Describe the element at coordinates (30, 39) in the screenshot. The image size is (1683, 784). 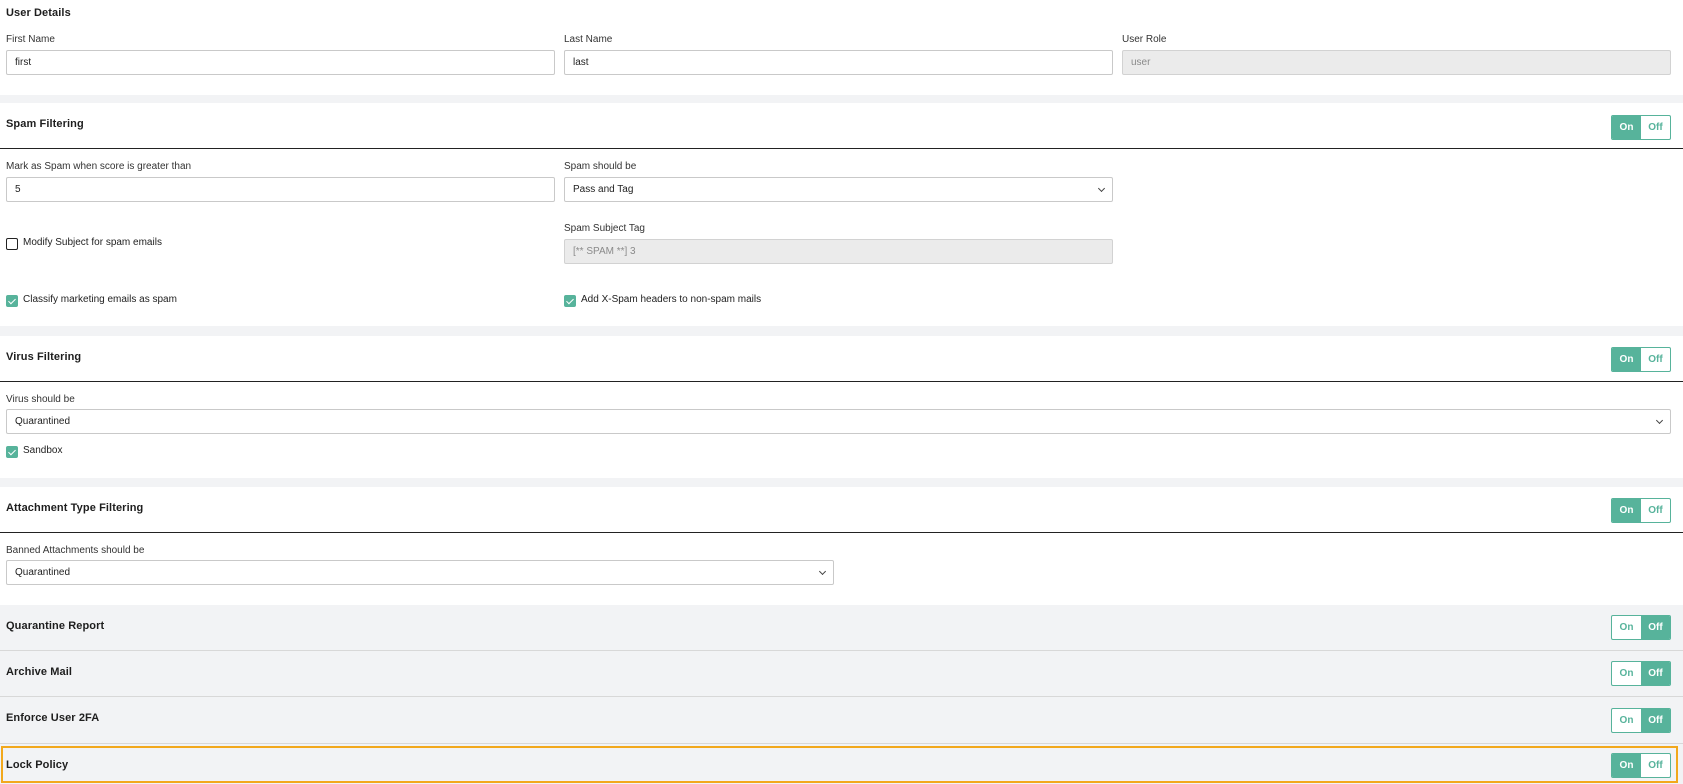
I see `first-name-label: First Name` at that location.